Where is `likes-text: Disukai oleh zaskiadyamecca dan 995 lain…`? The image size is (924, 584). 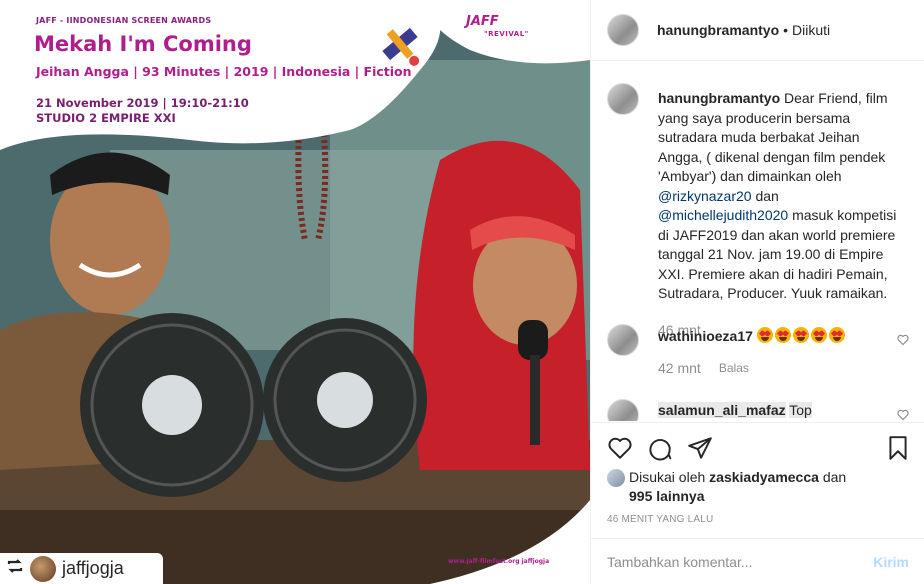 likes-text: Disukai oleh zaskiadyamecca dan 995 lain… is located at coordinates (737, 487).